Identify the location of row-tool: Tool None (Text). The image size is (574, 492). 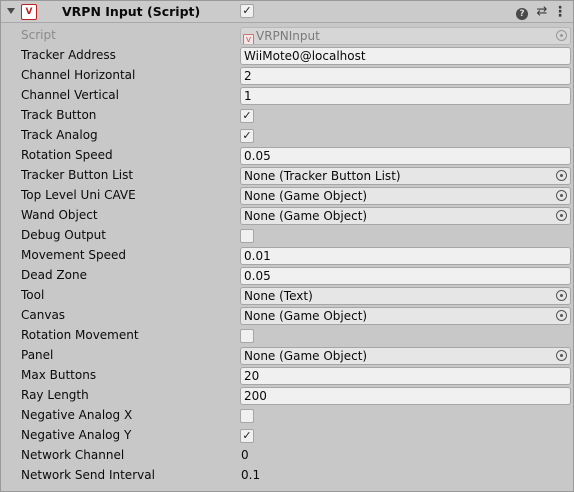
(287, 296).